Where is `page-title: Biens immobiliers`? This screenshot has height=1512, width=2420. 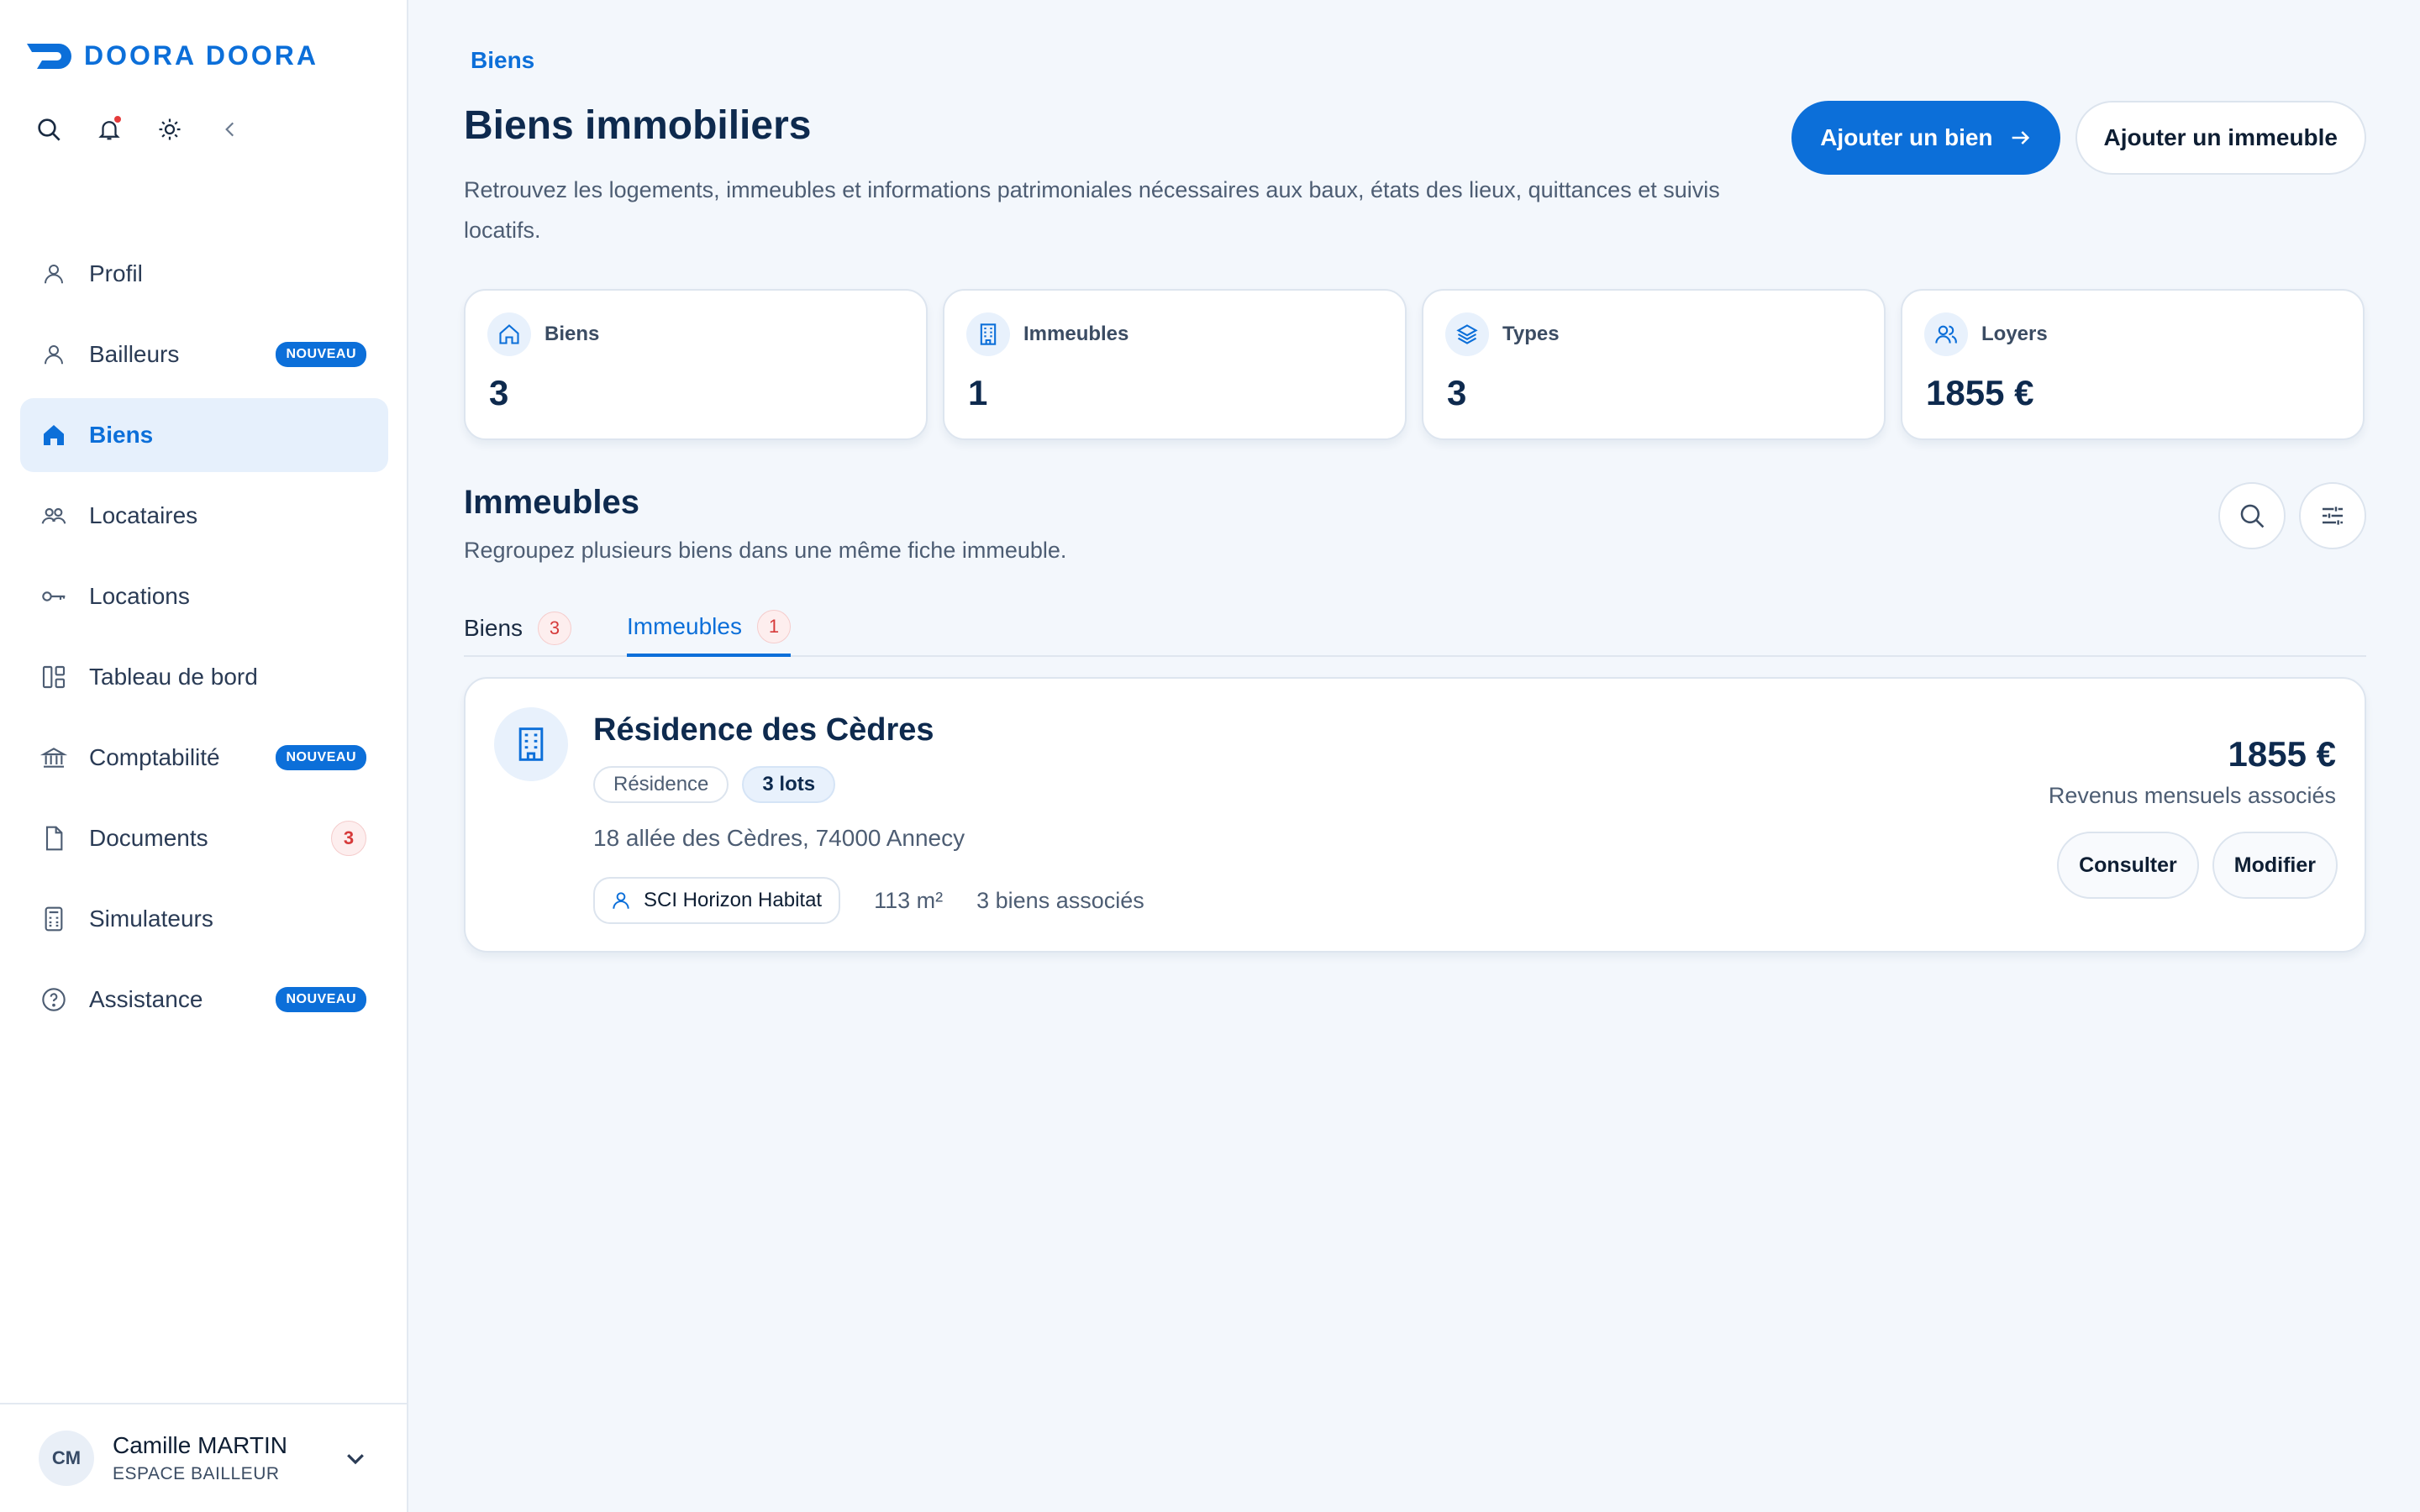 page-title: Biens immobiliers is located at coordinates (638, 125).